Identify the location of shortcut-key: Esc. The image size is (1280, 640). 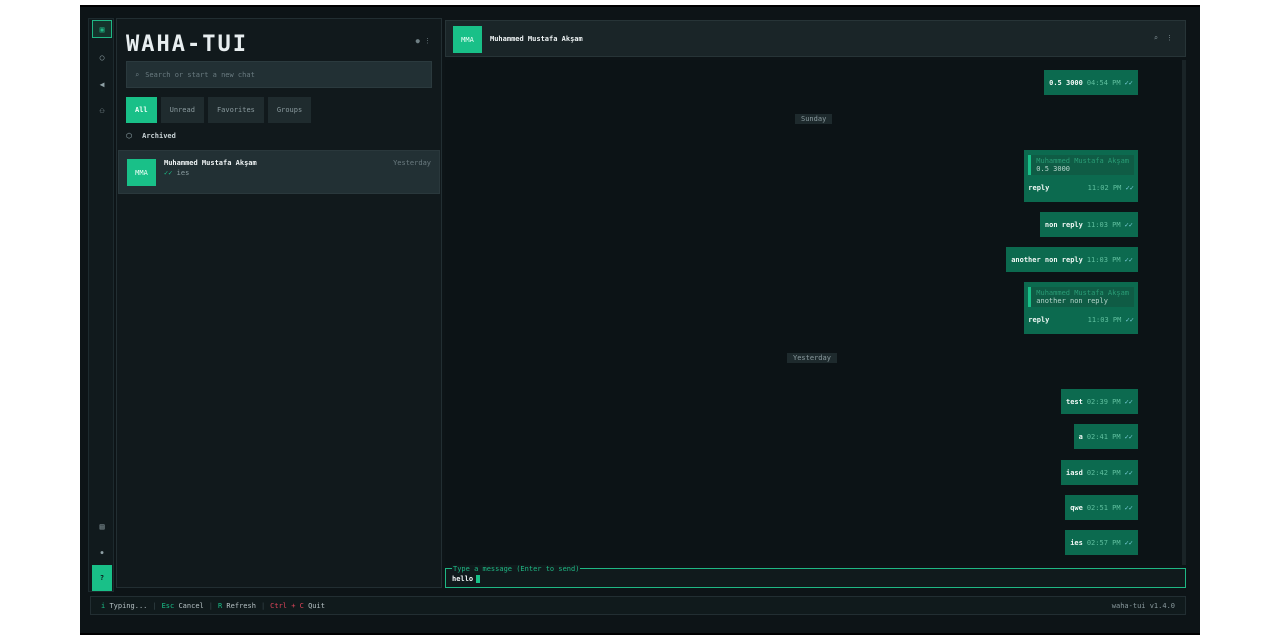
(168, 605).